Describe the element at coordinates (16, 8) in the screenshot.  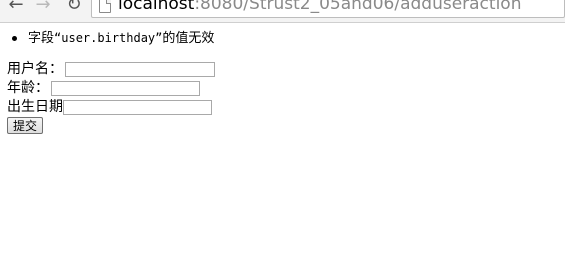
I see `back-icon: ←` at that location.